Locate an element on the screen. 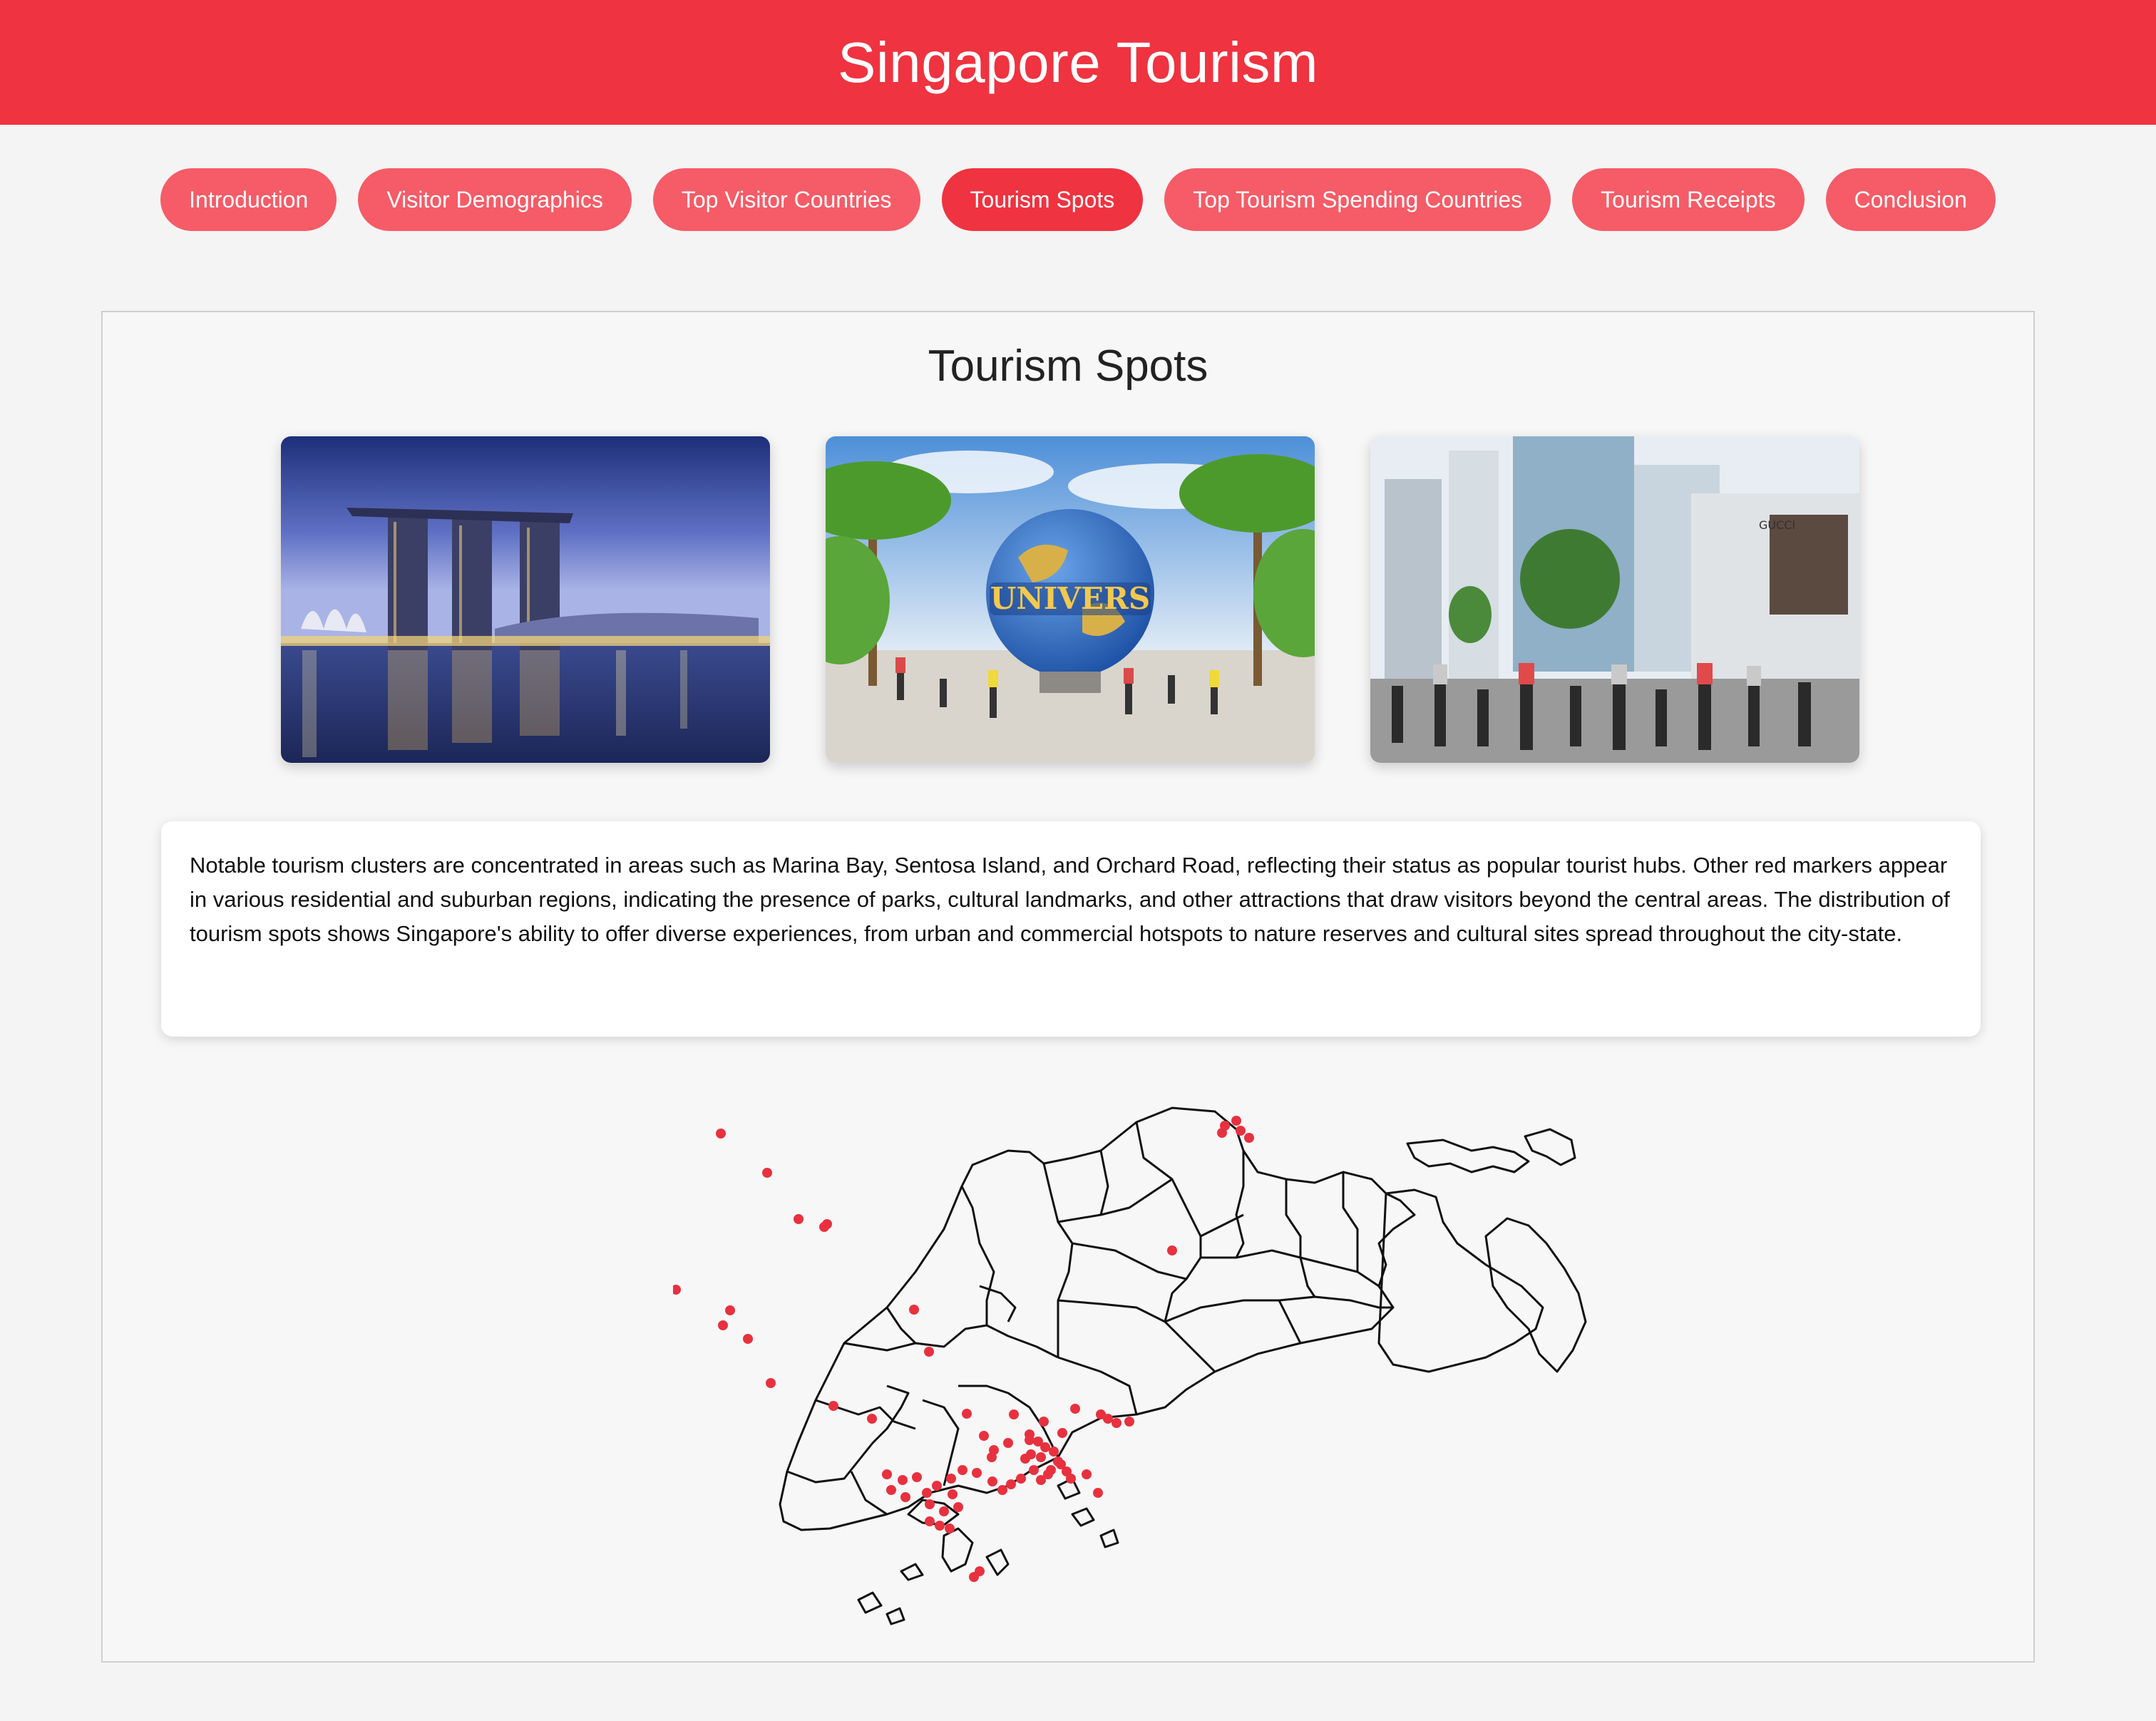 The width and height of the screenshot is (2156, 1721). nav-tourism-spots-button: Tourism Spots is located at coordinates (1042, 199).